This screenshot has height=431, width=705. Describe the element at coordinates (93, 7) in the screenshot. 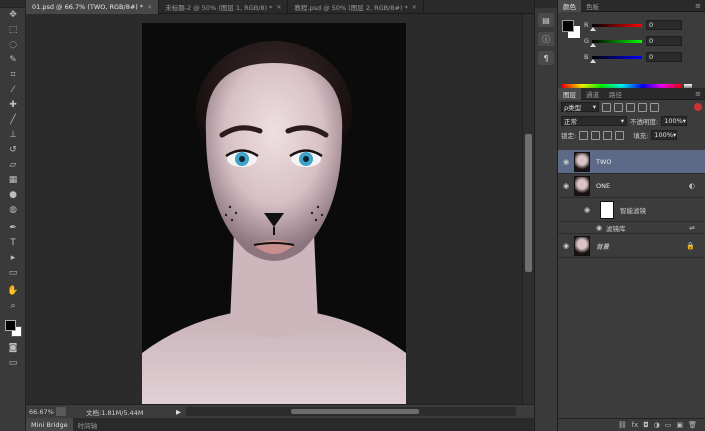

I see `doc-tab-01: 01.psd @ 66.7% (TWO, RGB/8#) * ✕` at that location.